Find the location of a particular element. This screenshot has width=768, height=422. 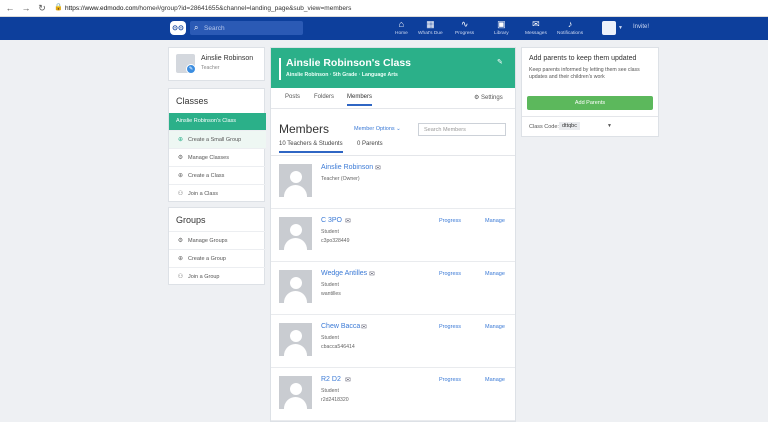

header-accent-bar is located at coordinates (280, 69).